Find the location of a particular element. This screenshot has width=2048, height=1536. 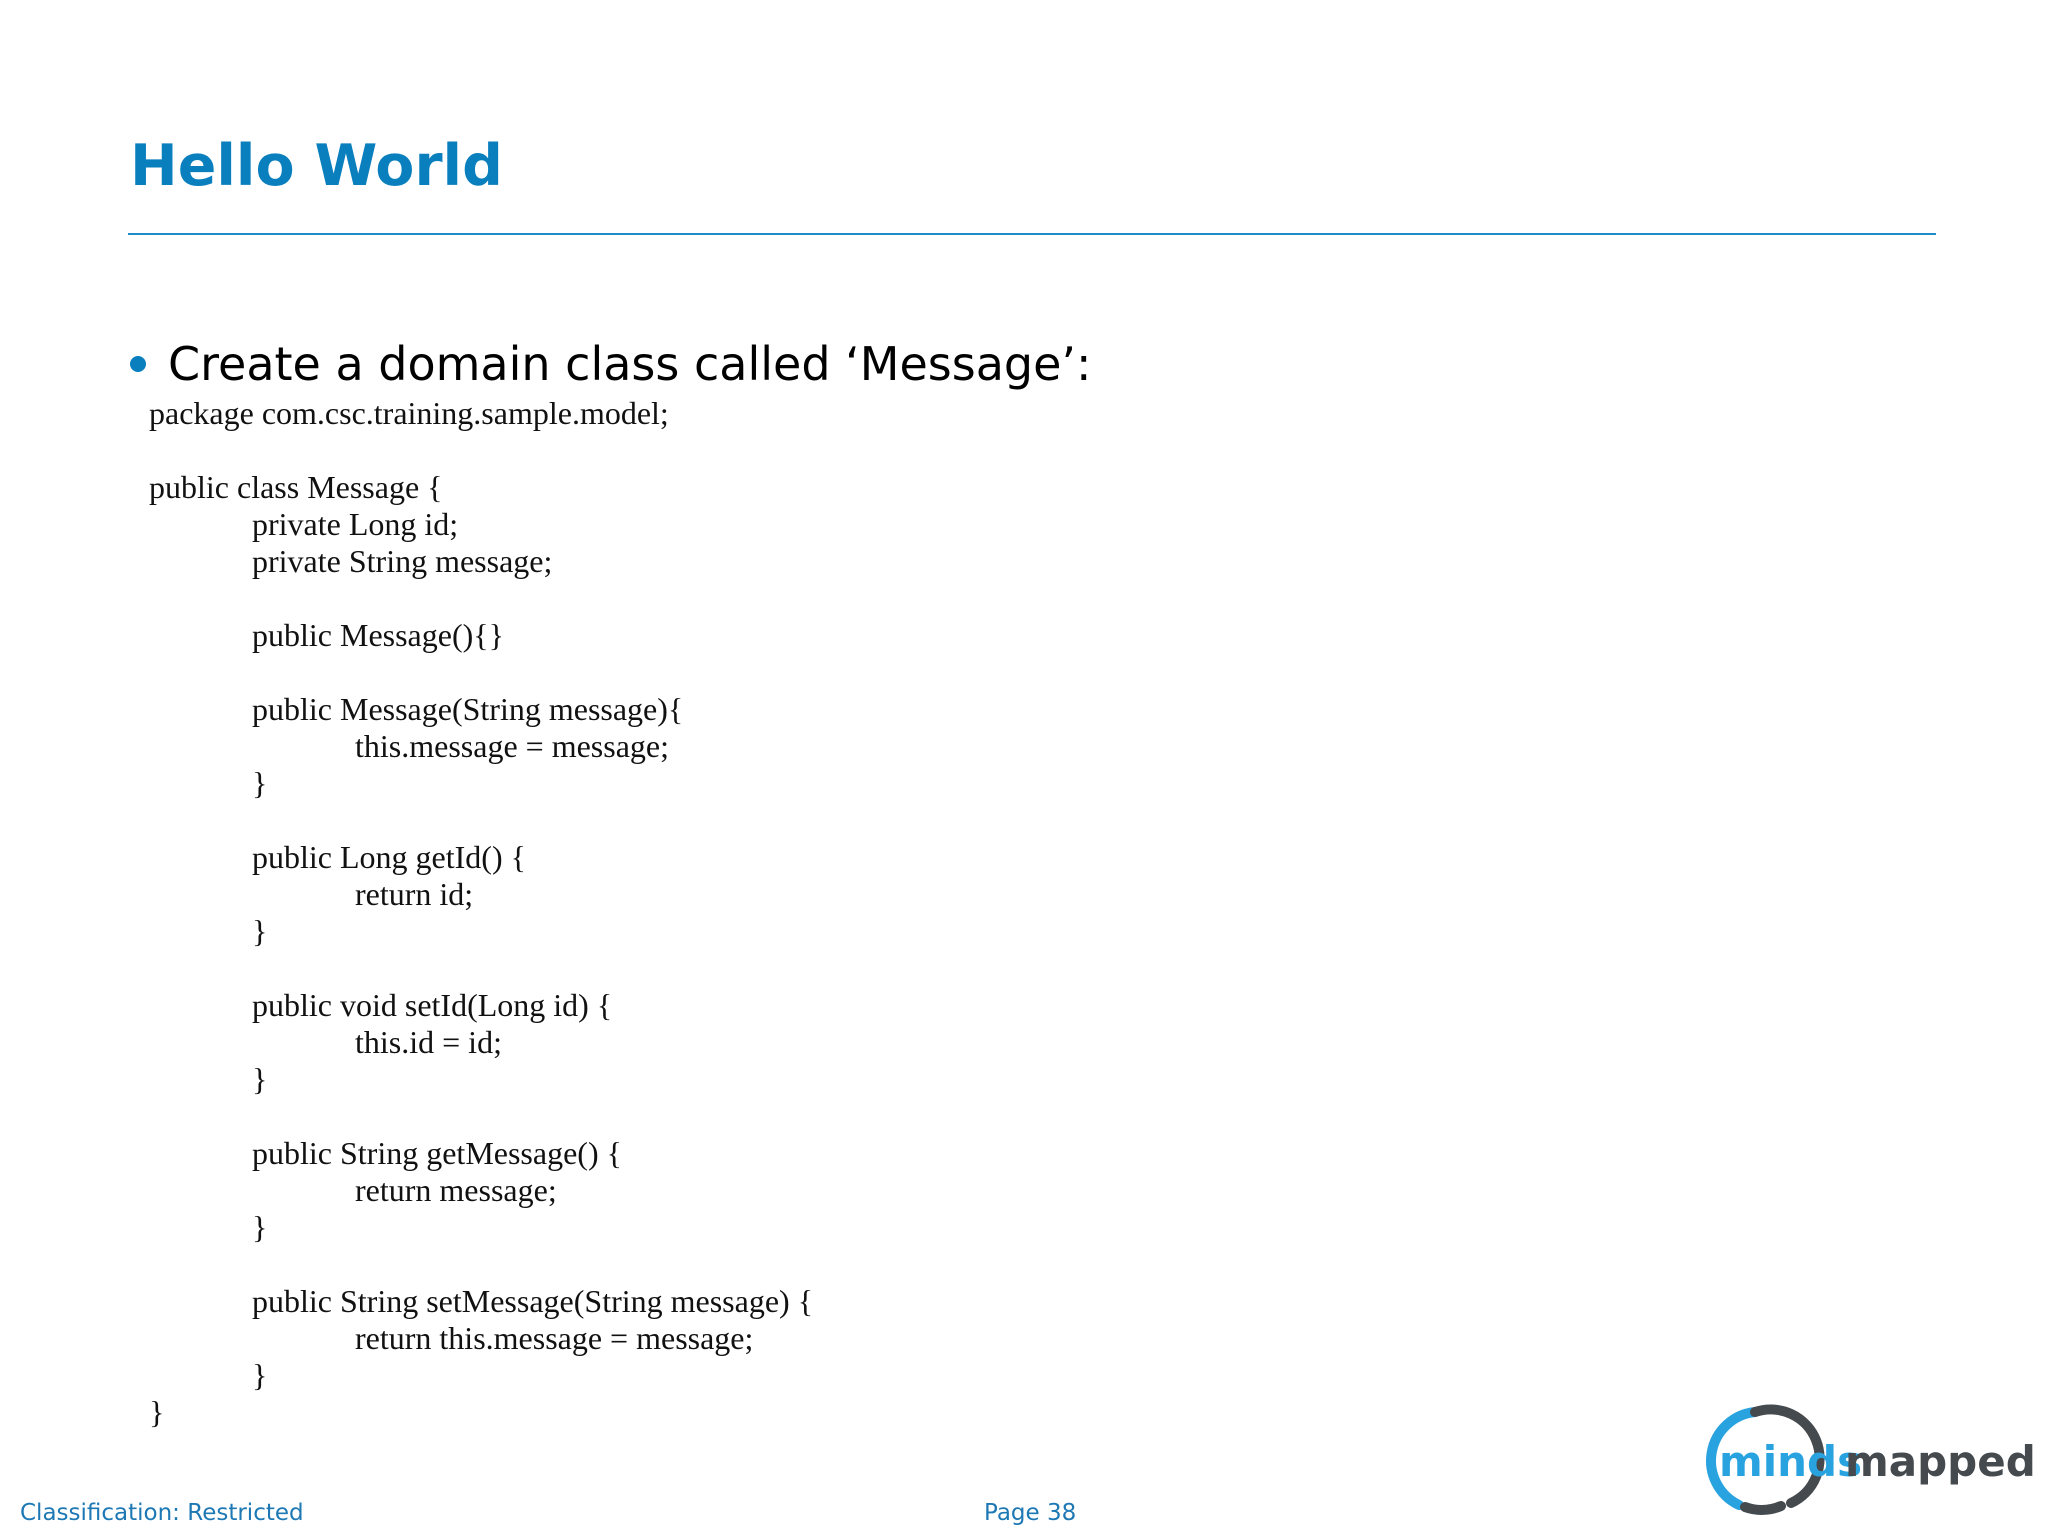

code-line: package com.csc.training.sample.model; is located at coordinates (409, 413).